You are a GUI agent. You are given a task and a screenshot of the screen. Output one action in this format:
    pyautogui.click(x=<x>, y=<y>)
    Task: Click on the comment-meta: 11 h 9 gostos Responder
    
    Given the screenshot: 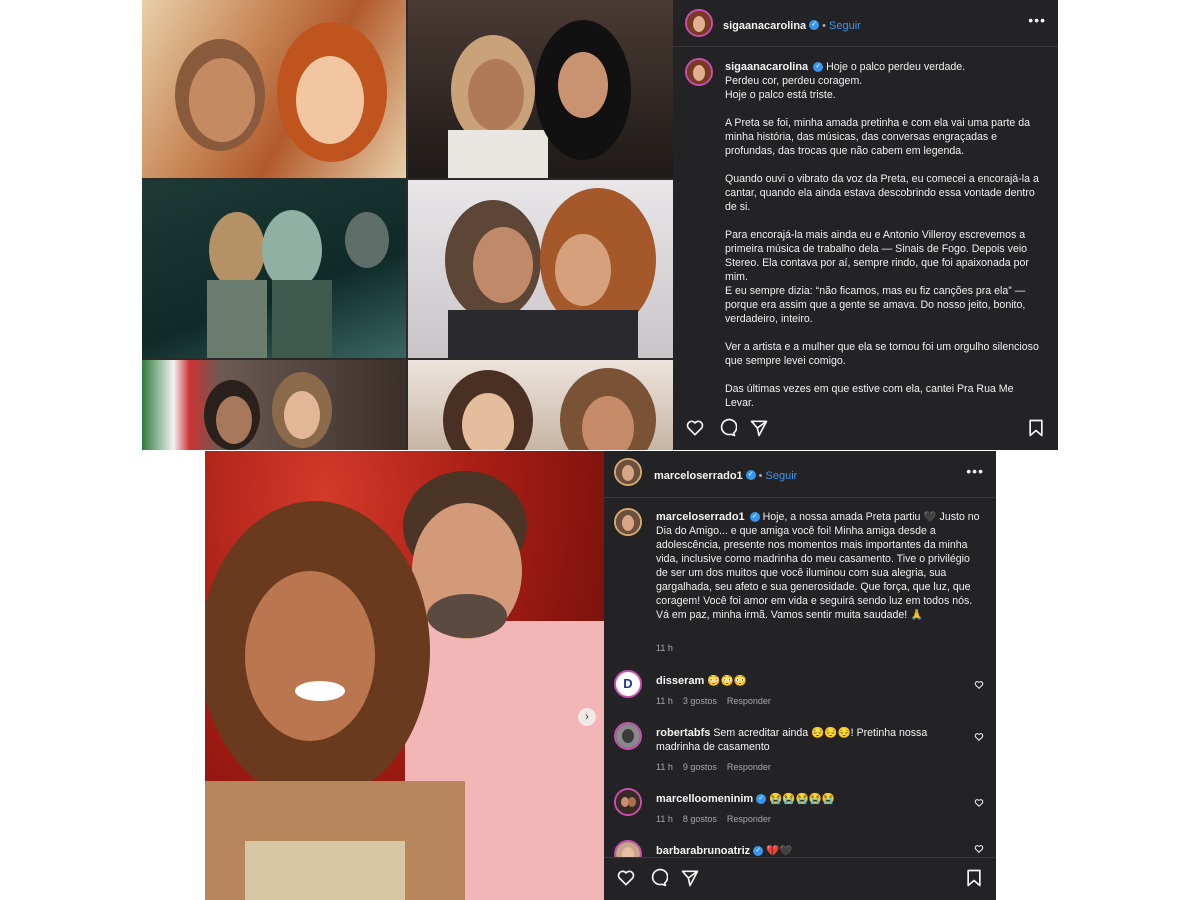 What is the action you would take?
    pyautogui.click(x=718, y=767)
    